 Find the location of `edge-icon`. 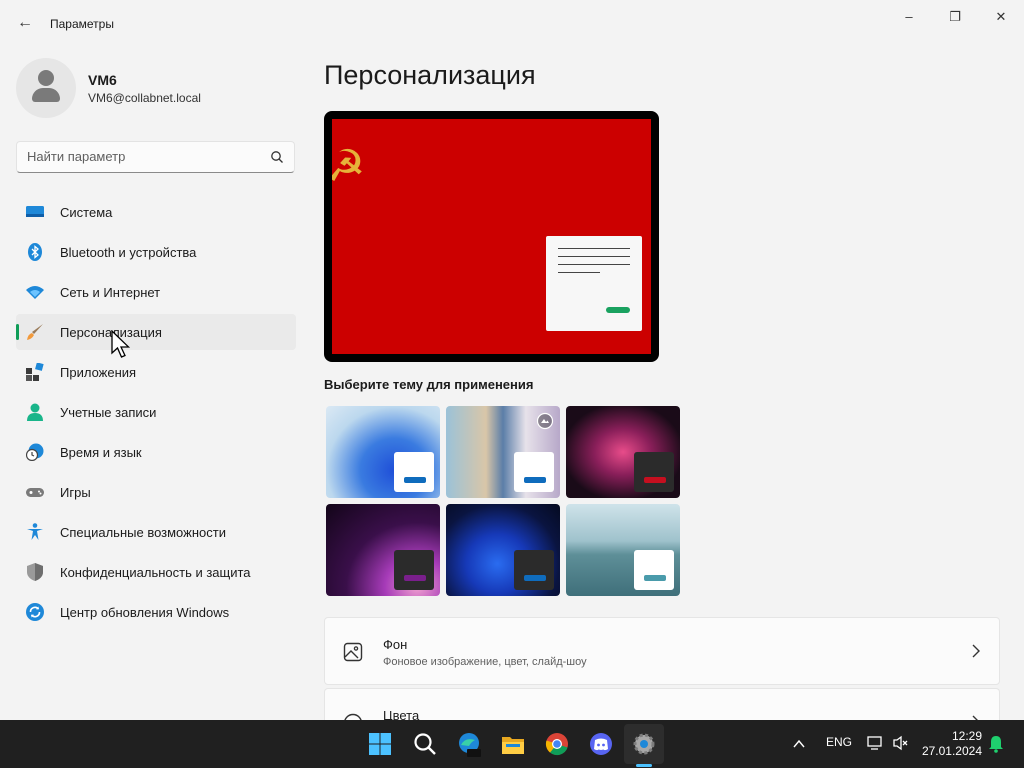

edge-icon is located at coordinates (469, 744).